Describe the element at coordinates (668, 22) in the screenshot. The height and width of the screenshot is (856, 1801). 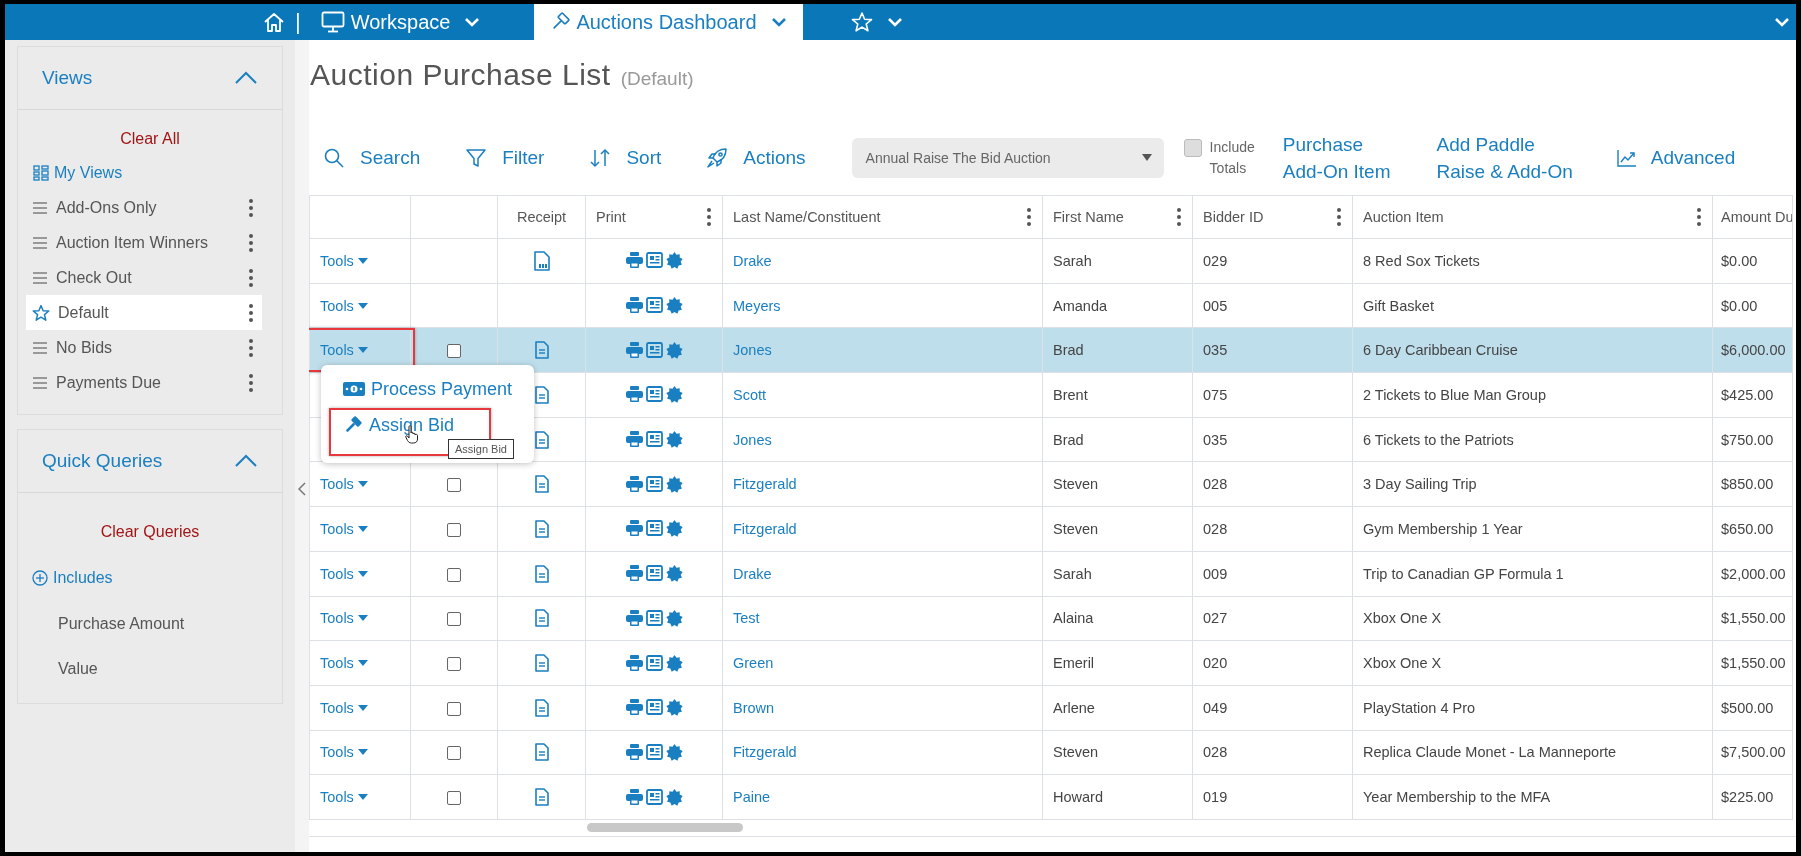
I see `nav-tab: Auctions Dashboard` at that location.